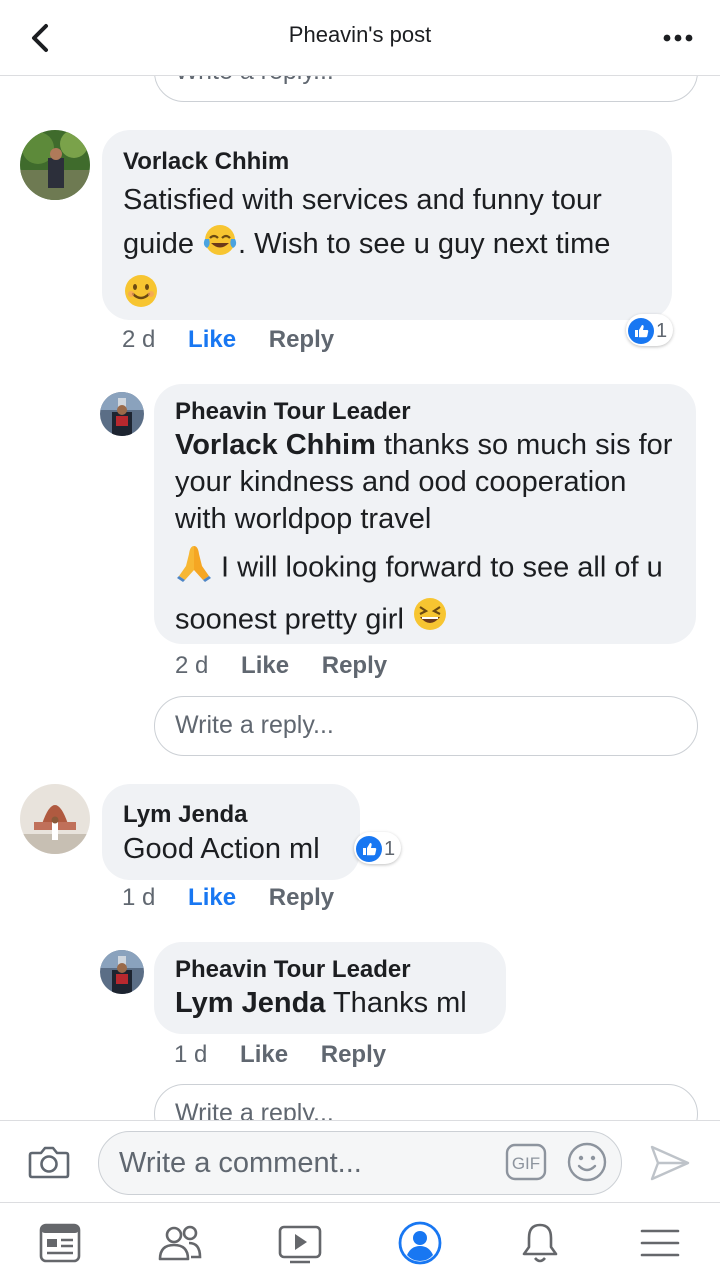 This screenshot has width=720, height=1280. I want to click on comment-text: Good Action ml, so click(221, 849).